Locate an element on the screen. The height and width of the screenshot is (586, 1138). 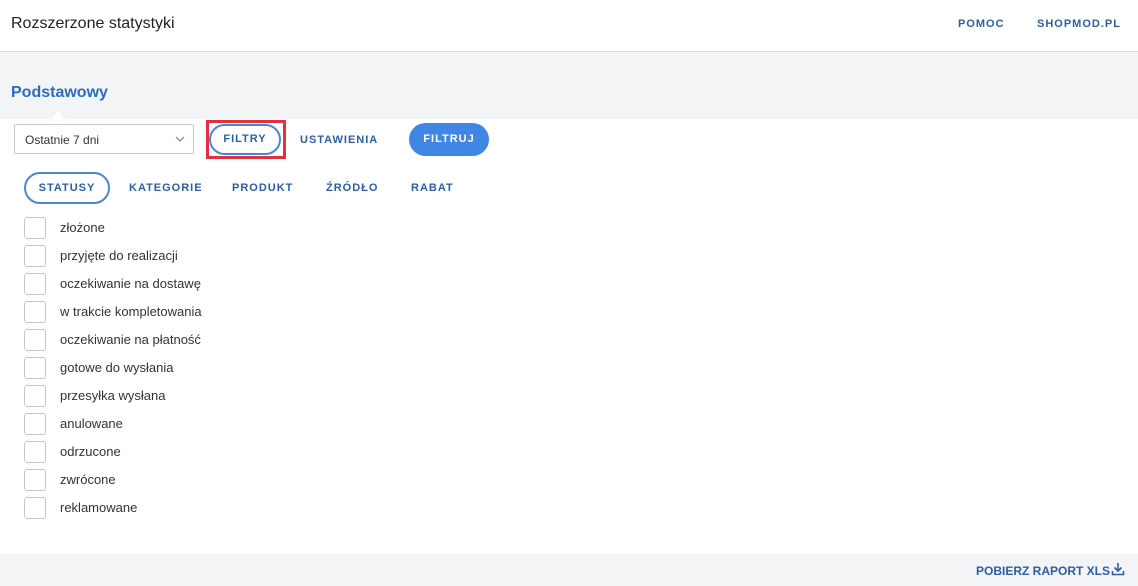
footer-bar is located at coordinates (569, 570).